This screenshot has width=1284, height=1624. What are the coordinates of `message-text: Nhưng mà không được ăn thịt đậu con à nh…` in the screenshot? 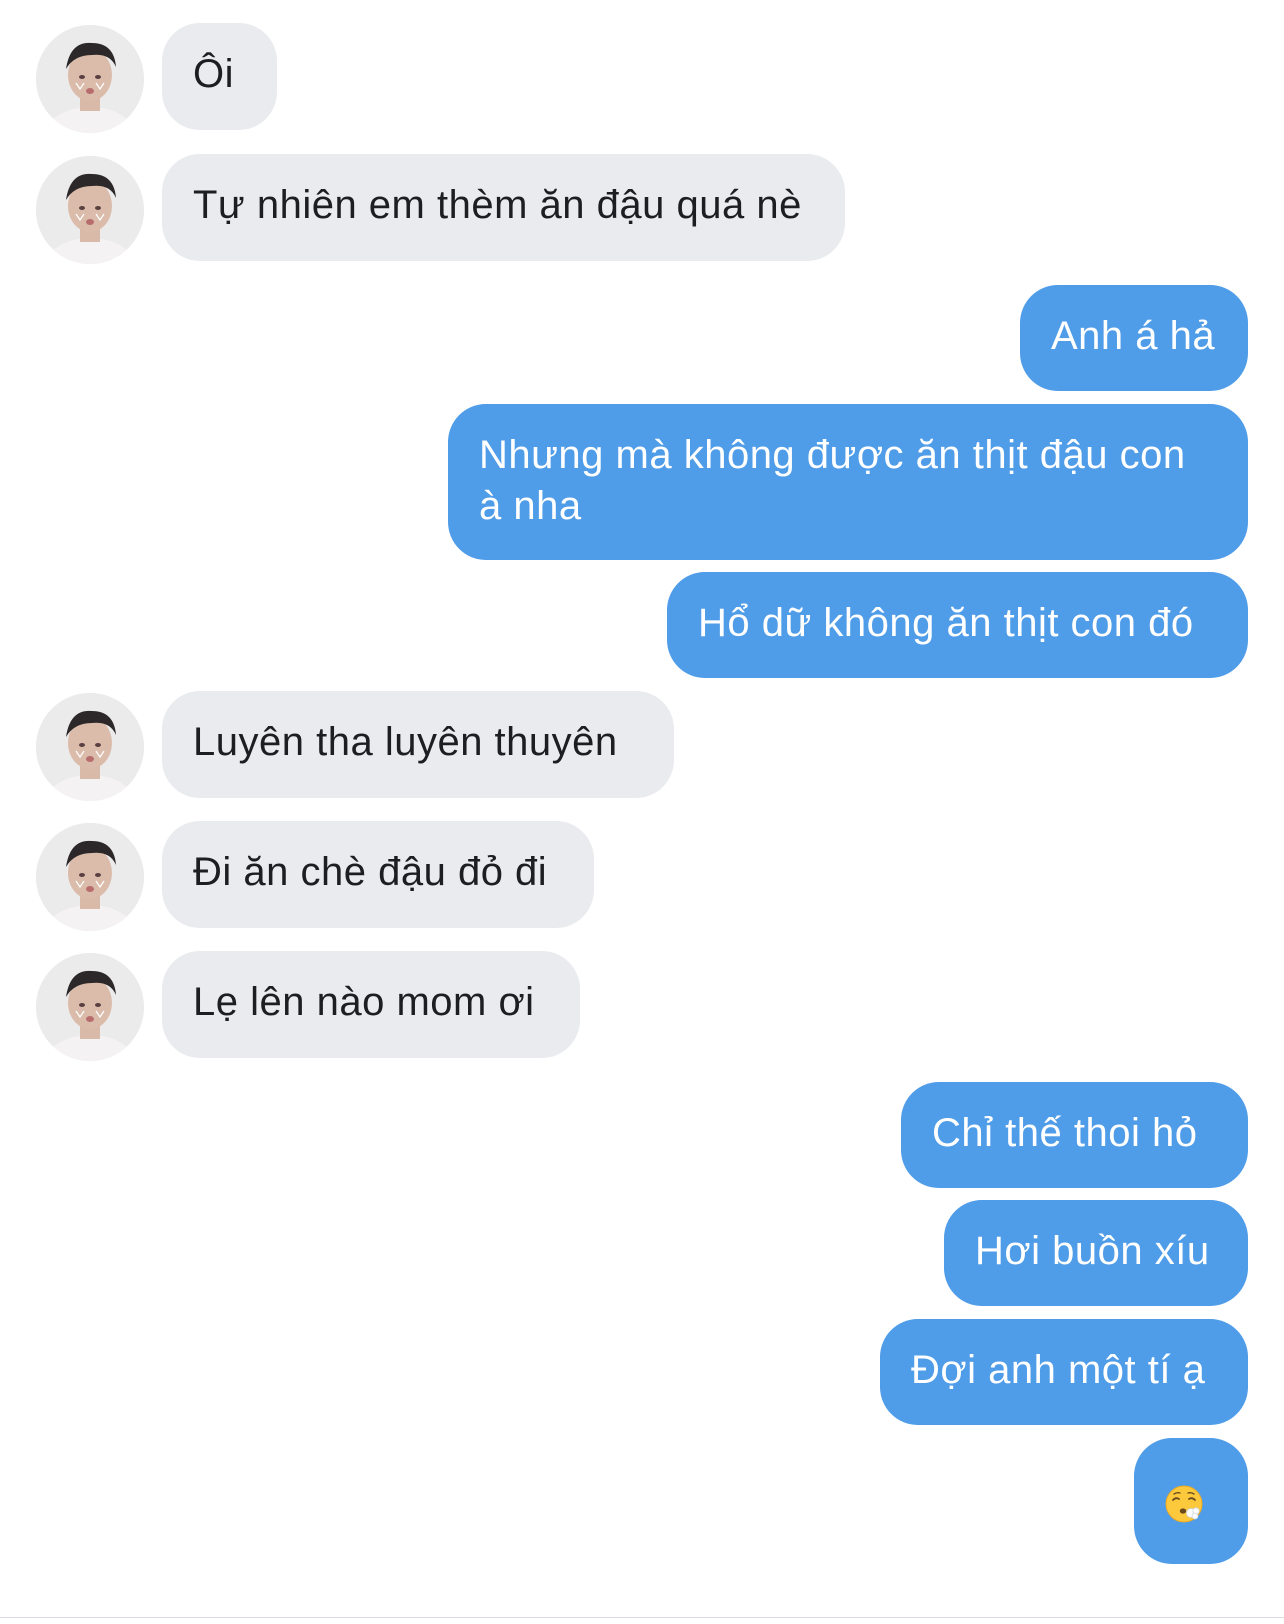 It's located at (832, 480).